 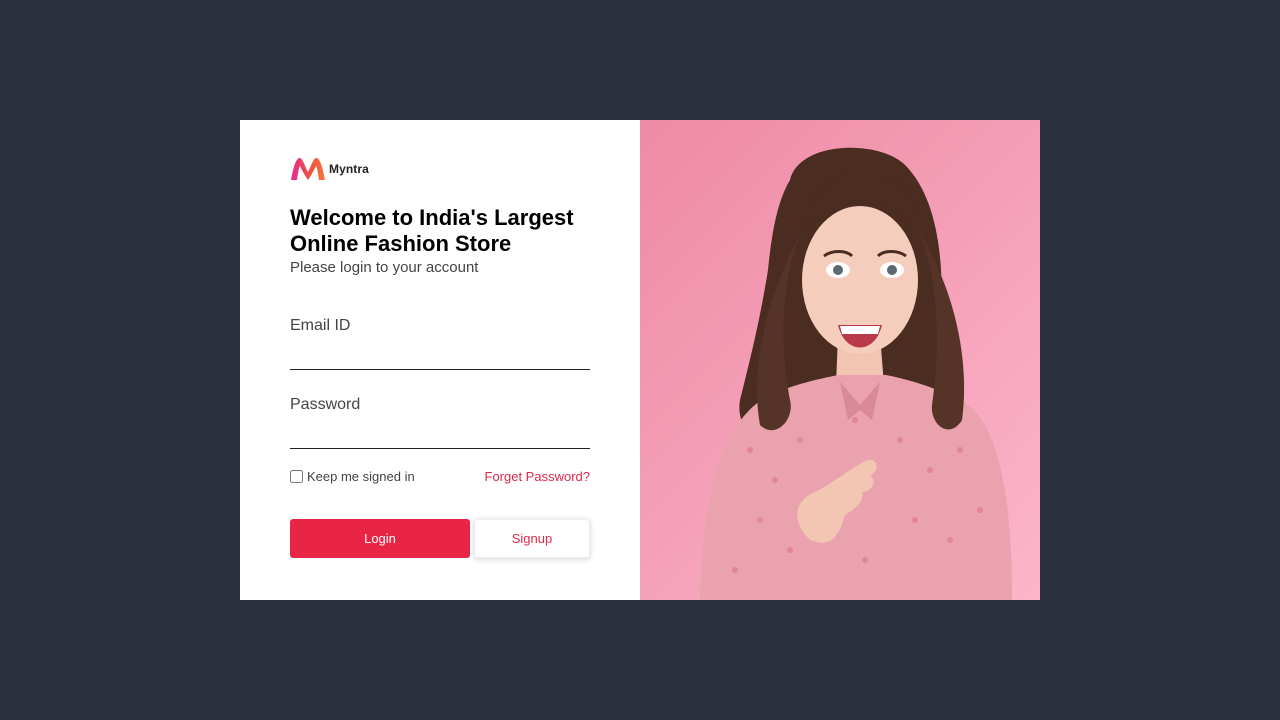 What do you see at coordinates (384, 267) in the screenshot?
I see `page-subtitle: Please login to your account` at bounding box center [384, 267].